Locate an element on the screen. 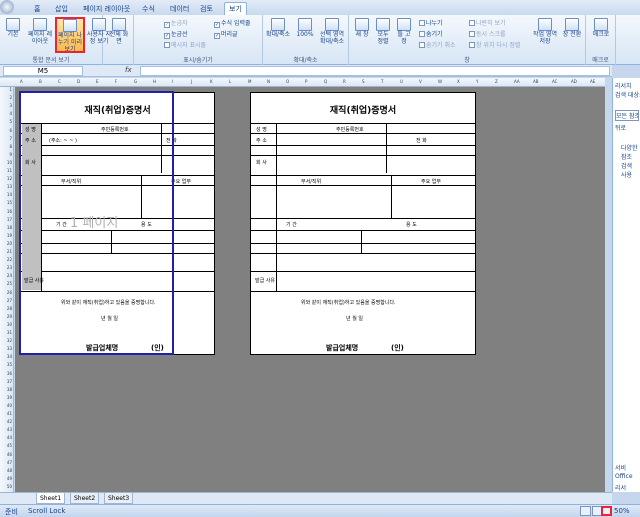 This screenshot has width=640, height=517. column-header: AD is located at coordinates (574, 81).